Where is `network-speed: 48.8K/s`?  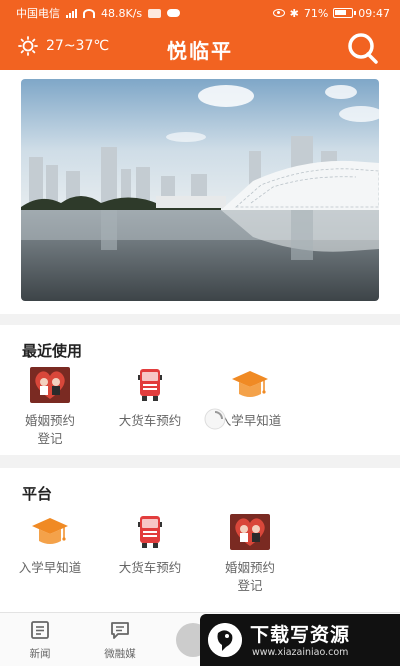 network-speed: 48.8K/s is located at coordinates (122, 13).